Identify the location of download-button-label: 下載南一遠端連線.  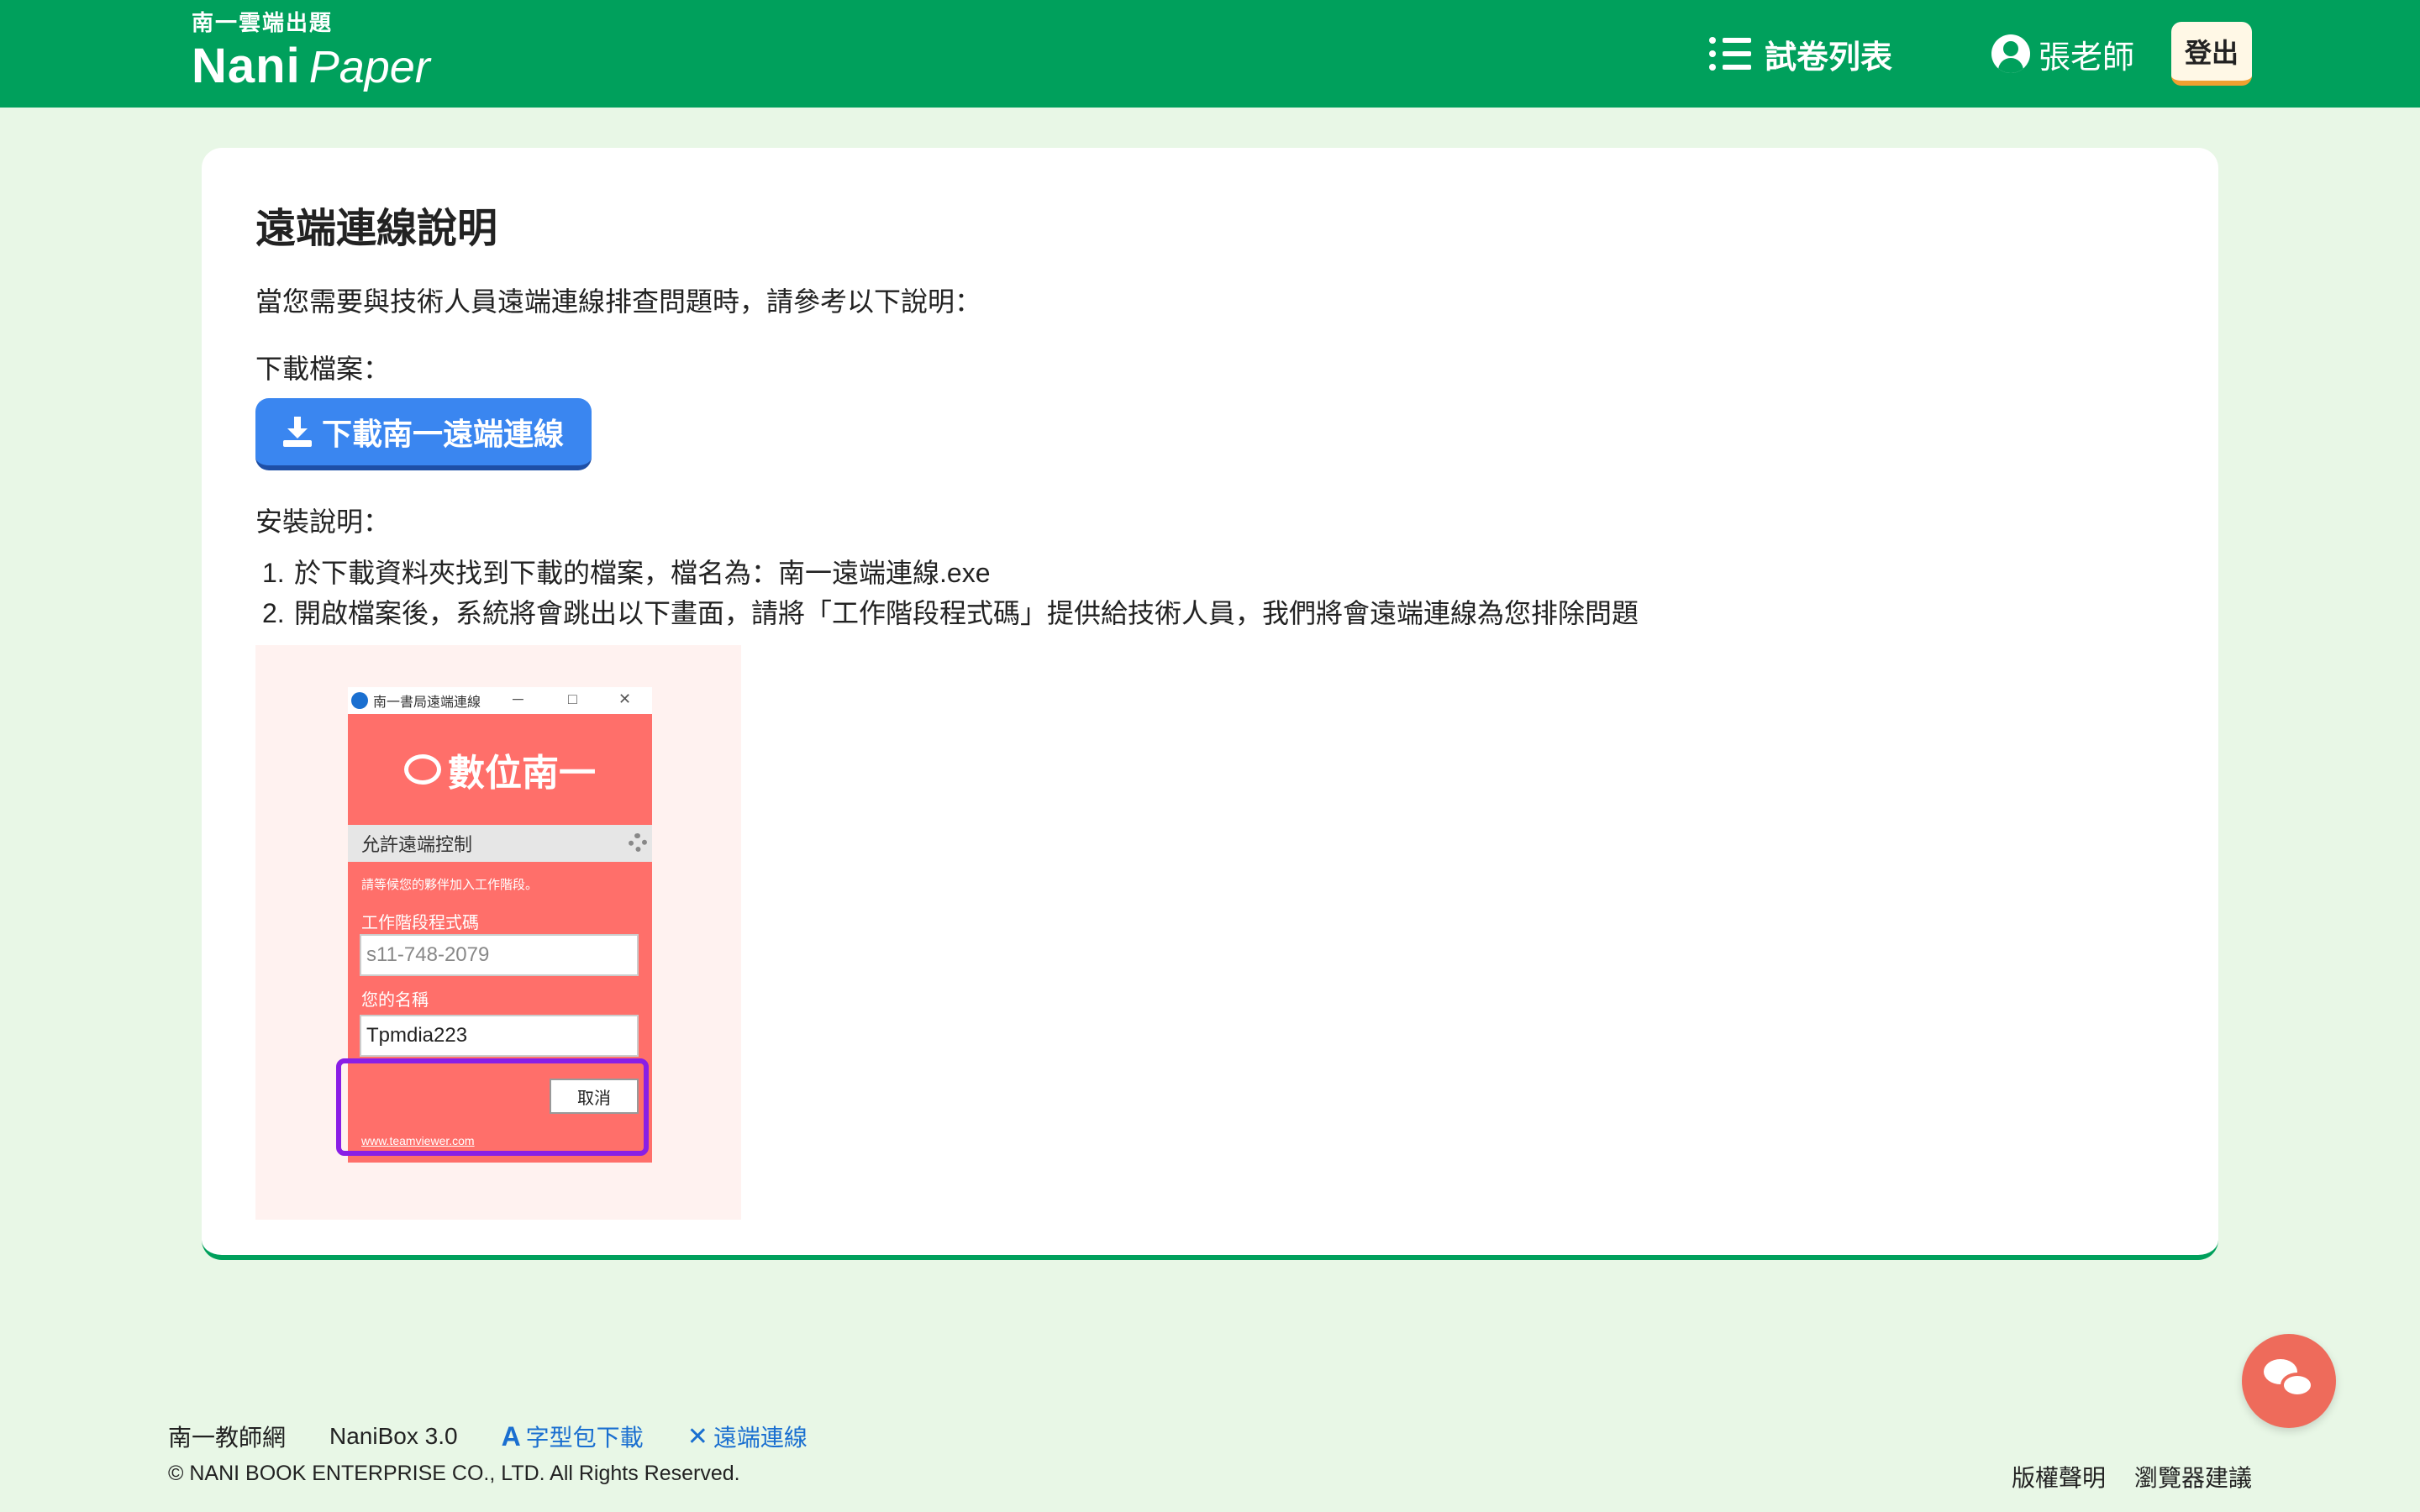
(442, 434).